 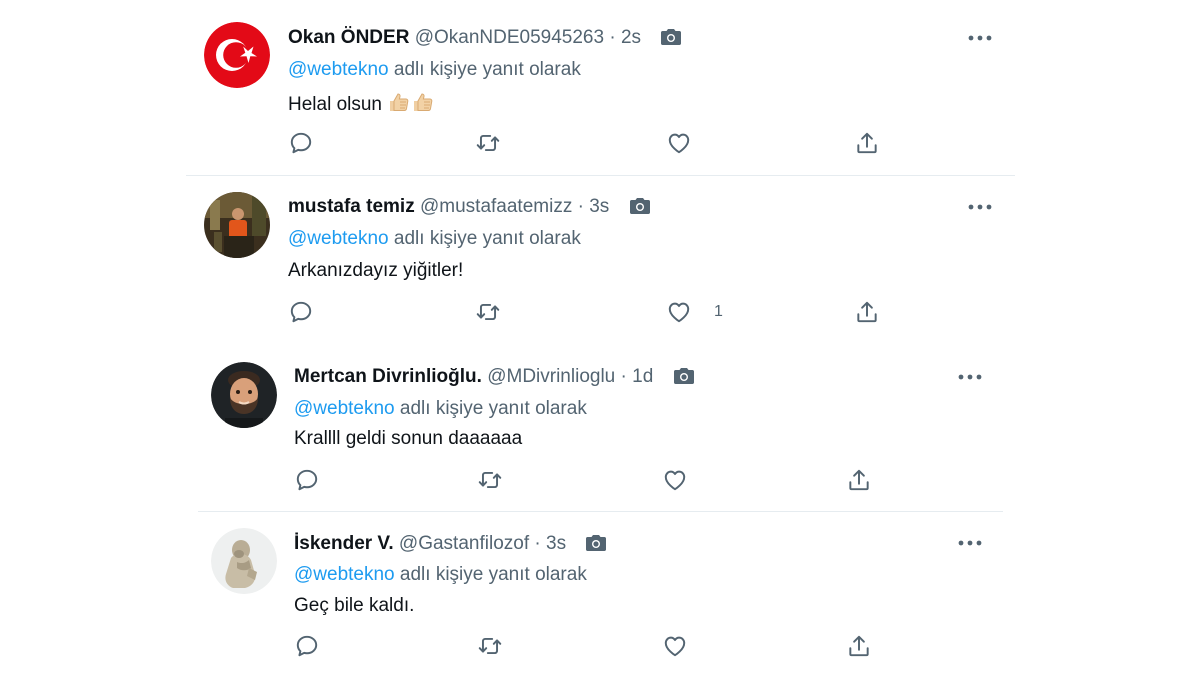 I want to click on tweet-text: Krallll geldi sonun daaaaaa, so click(x=408, y=439).